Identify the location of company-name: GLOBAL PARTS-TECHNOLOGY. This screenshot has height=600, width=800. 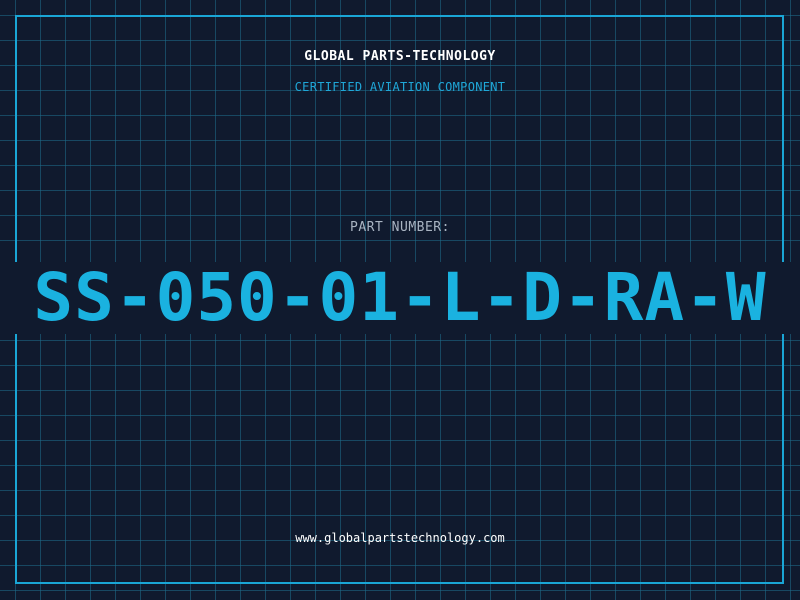
(400, 56).